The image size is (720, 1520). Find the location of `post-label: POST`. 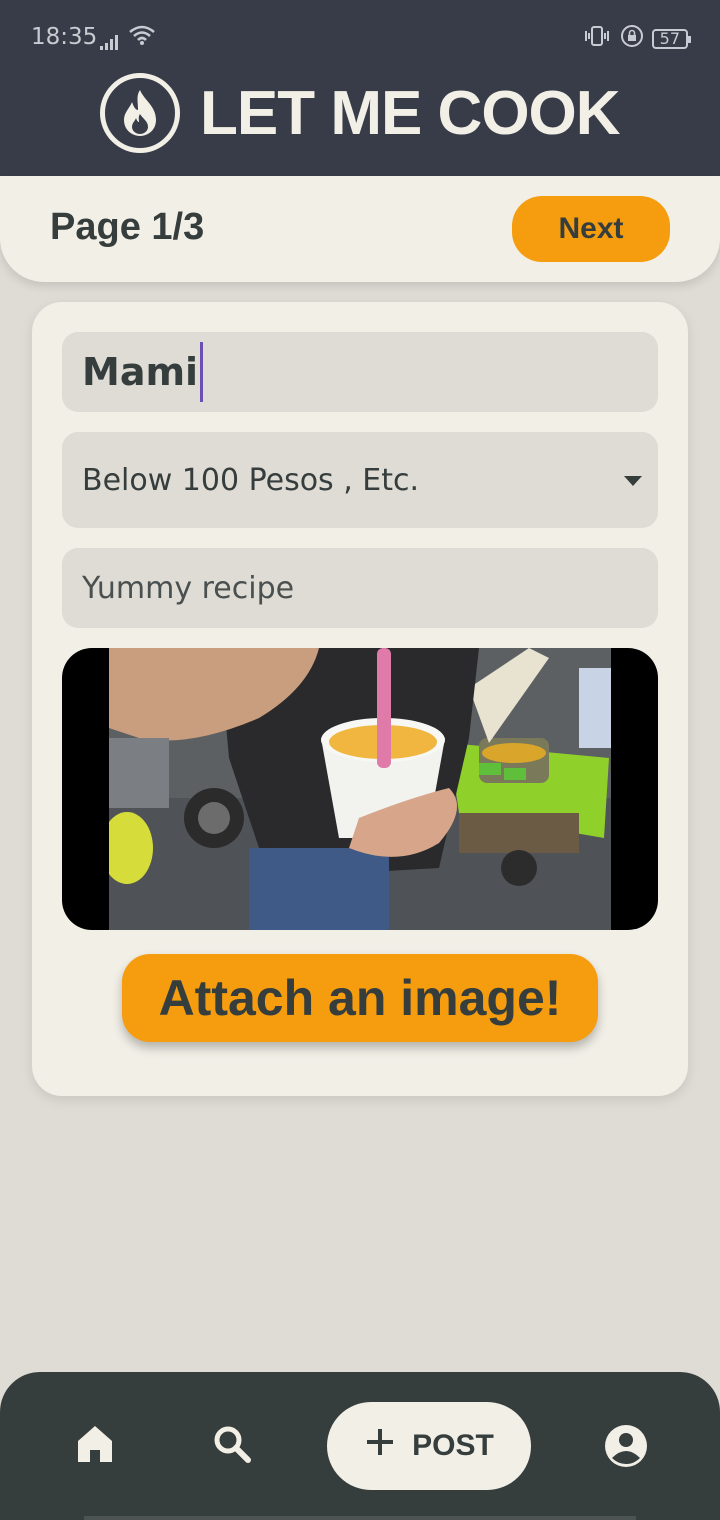

post-label: POST is located at coordinates (453, 1445).